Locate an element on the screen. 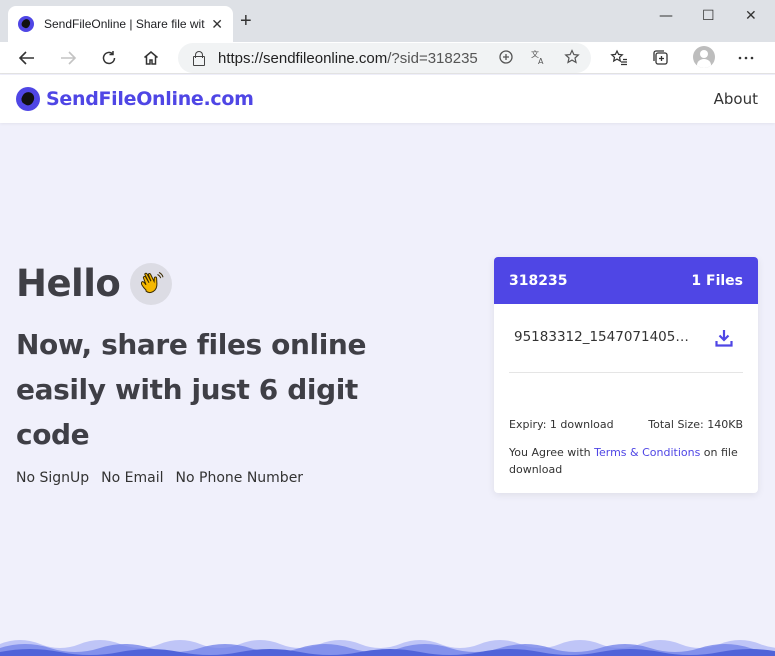  feature-list: No SignUp No Email No Phone Number is located at coordinates (159, 478).